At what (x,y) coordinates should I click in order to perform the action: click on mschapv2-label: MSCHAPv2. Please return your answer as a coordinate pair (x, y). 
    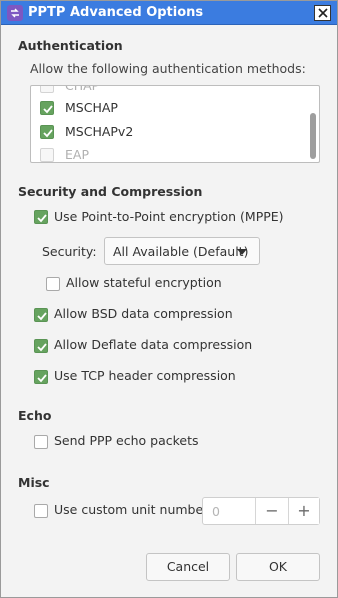
    Looking at the image, I should click on (99, 131).